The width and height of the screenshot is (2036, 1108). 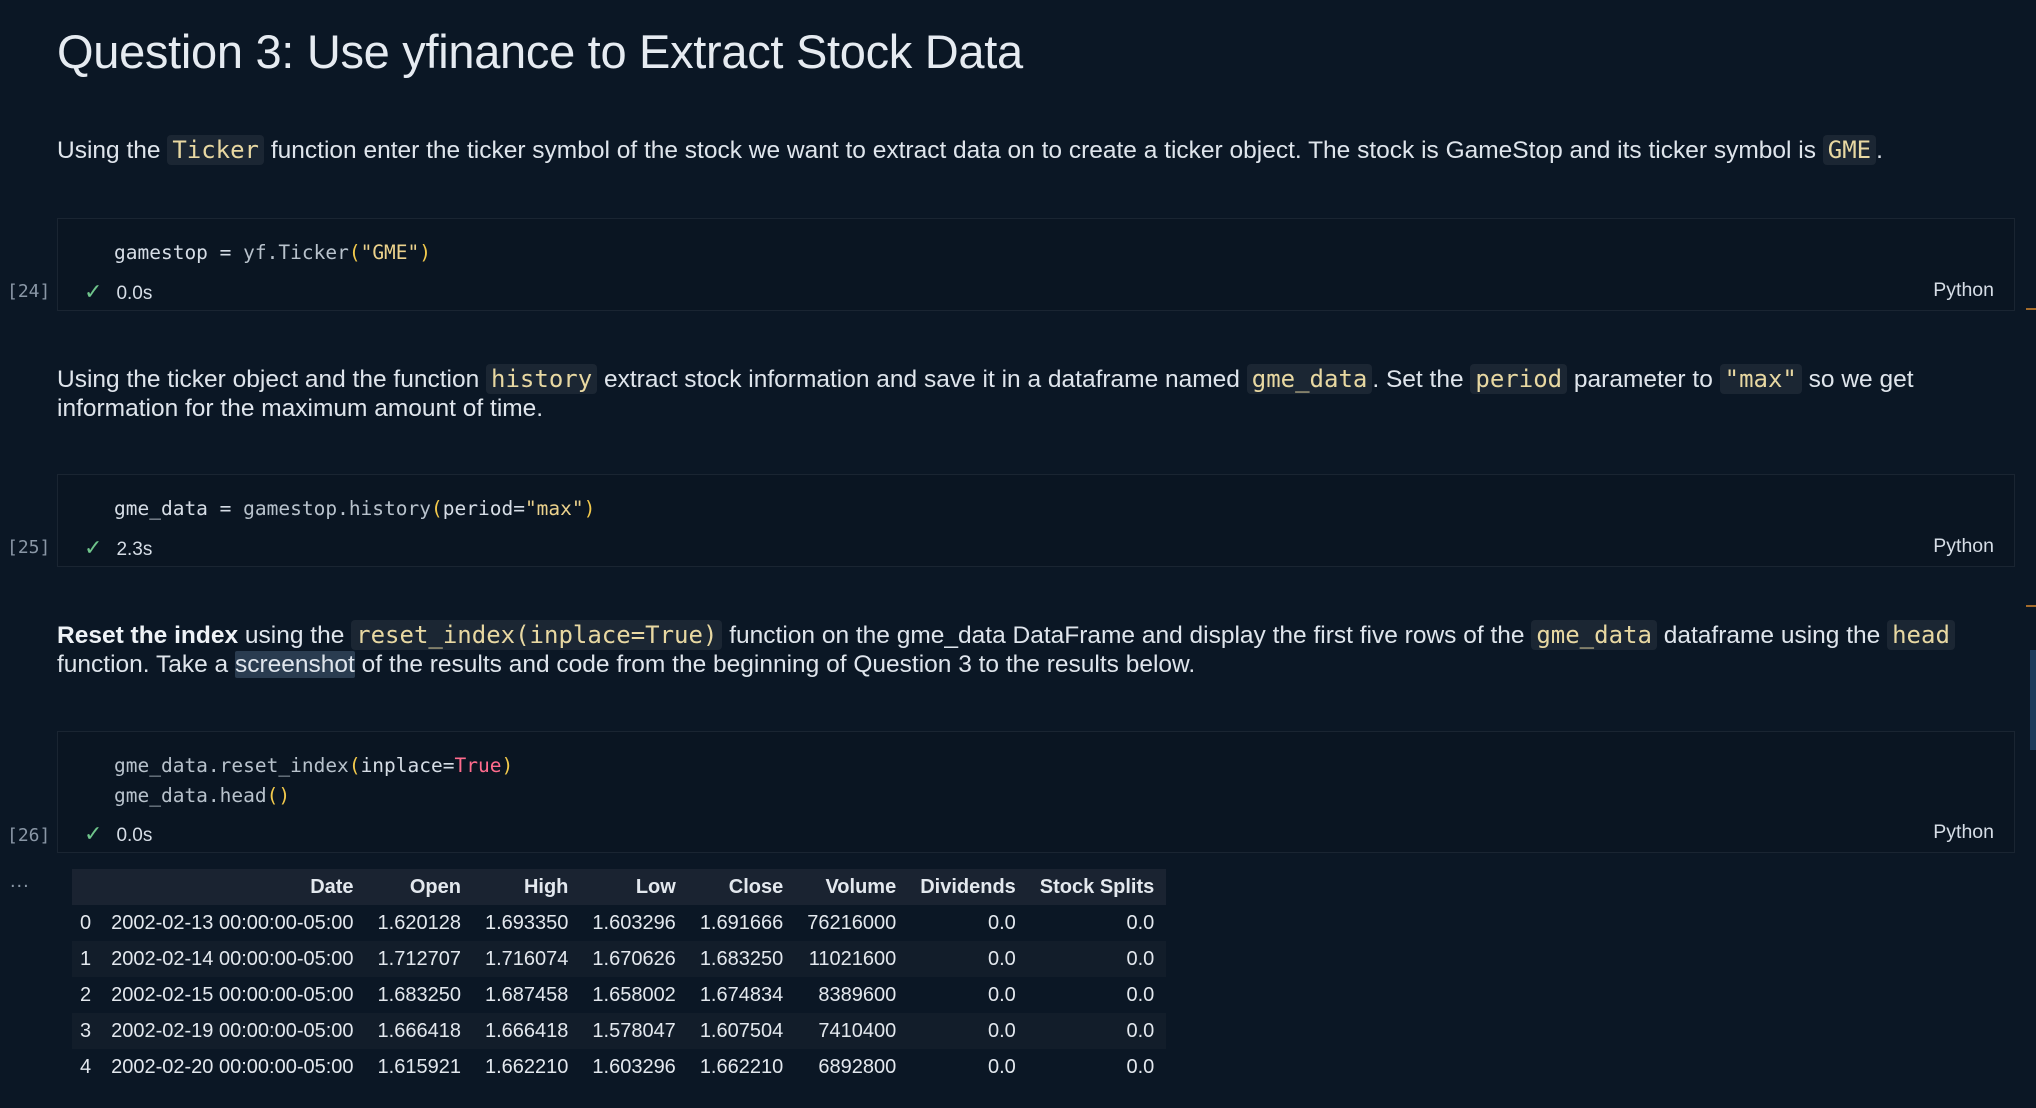 What do you see at coordinates (216, 150) in the screenshot?
I see `inline-code-ticker: Ticker` at bounding box center [216, 150].